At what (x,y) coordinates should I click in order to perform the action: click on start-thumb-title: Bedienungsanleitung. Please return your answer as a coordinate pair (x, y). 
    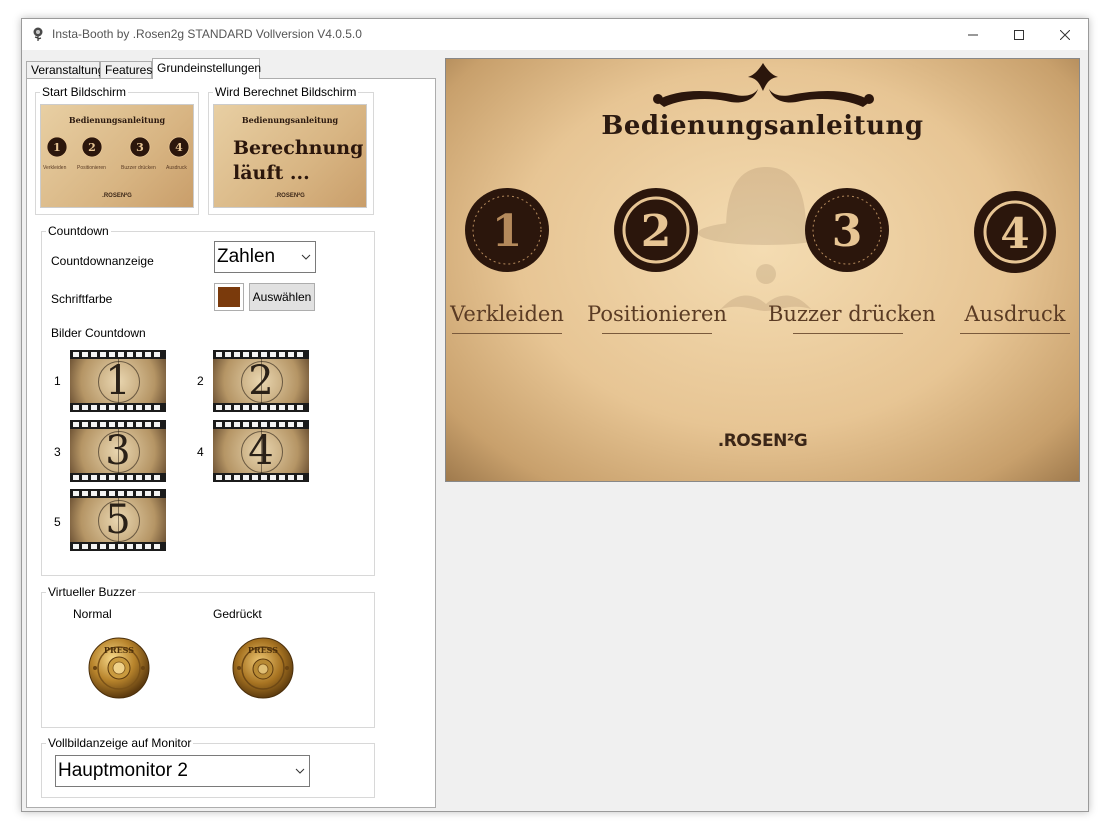
    Looking at the image, I should click on (117, 120).